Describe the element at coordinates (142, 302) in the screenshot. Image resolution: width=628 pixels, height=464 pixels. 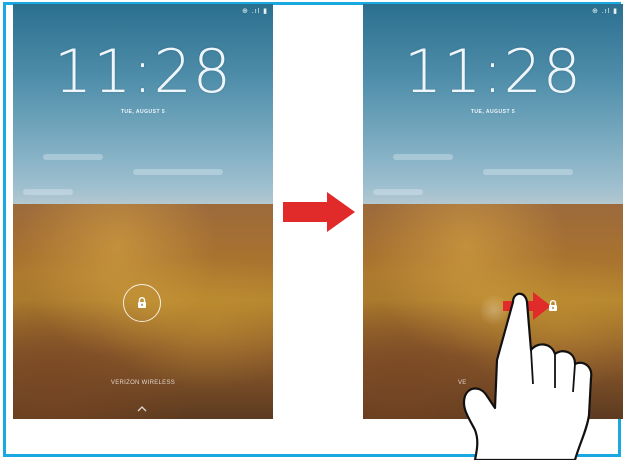
I see `lock-icon` at that location.